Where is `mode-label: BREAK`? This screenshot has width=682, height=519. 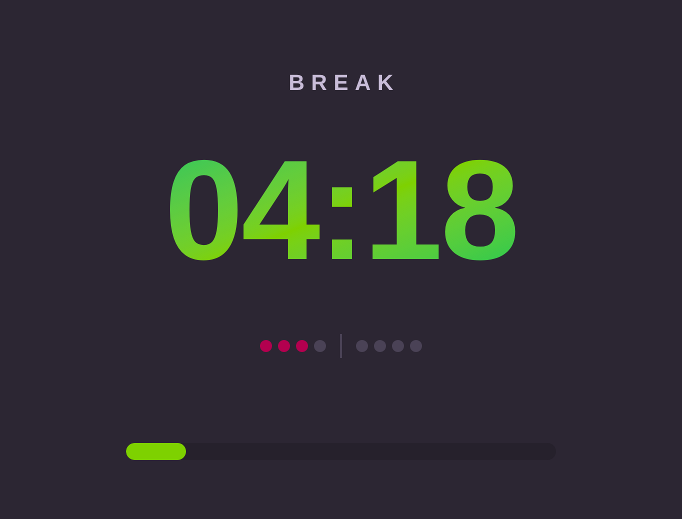 mode-label: BREAK is located at coordinates (344, 83).